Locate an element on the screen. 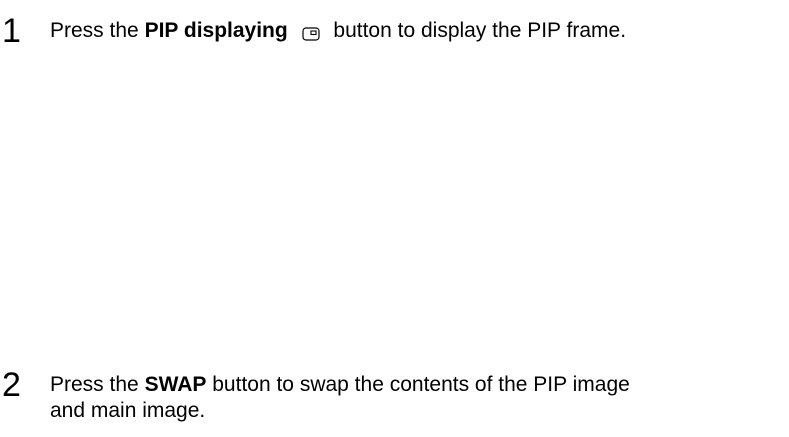 The image size is (789, 437). button-name: PIP displaying is located at coordinates (216, 30).